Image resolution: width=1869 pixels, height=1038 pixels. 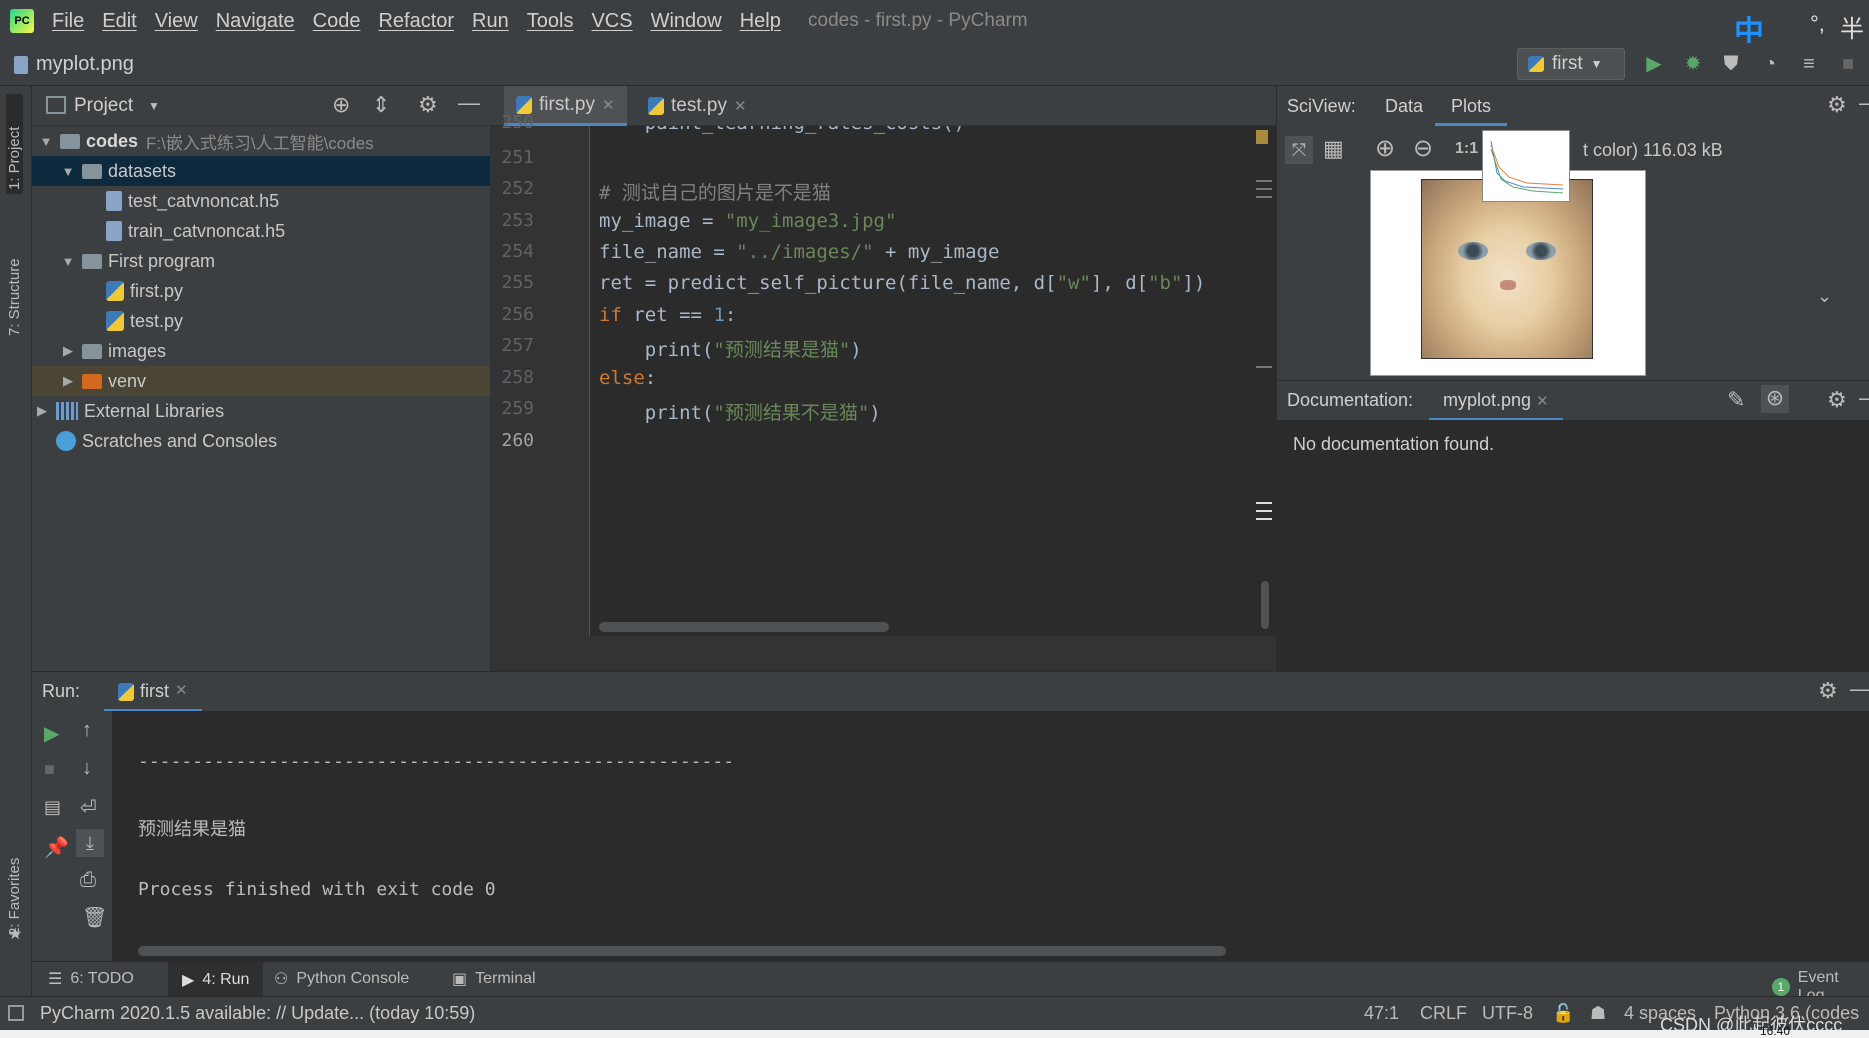 What do you see at coordinates (1598, 1013) in the screenshot?
I see `inspector-icon: ☗` at bounding box center [1598, 1013].